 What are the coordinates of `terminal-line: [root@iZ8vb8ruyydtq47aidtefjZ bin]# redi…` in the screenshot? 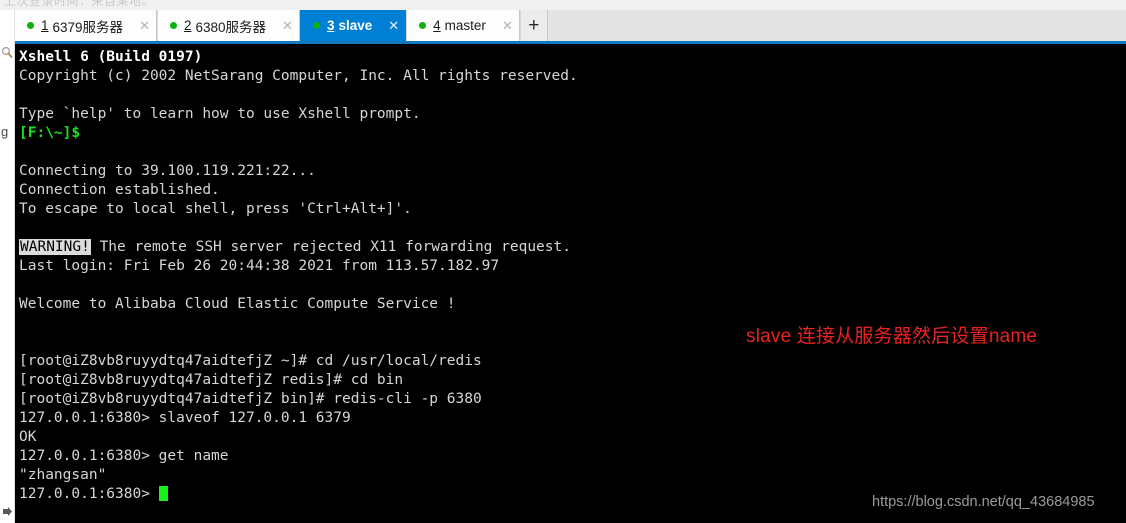 It's located at (250, 399).